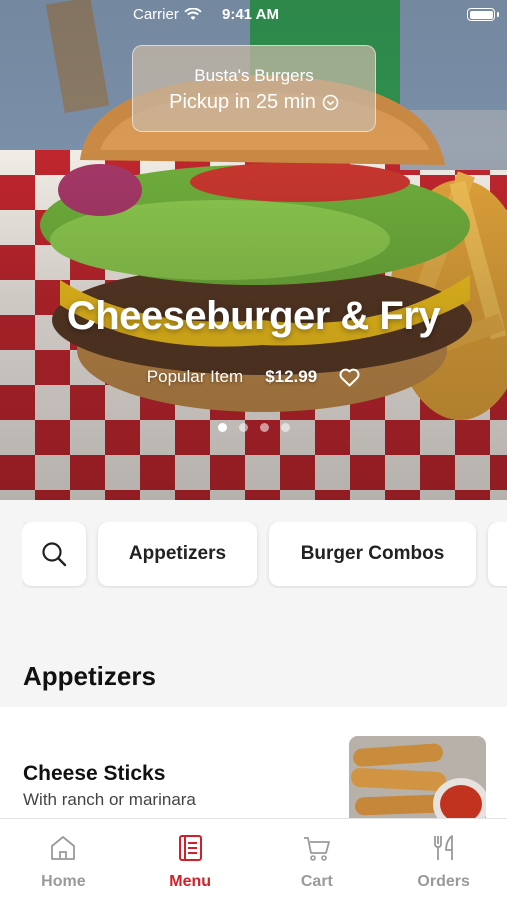 The width and height of the screenshot is (507, 900). I want to click on menu-icon, so click(191, 848).